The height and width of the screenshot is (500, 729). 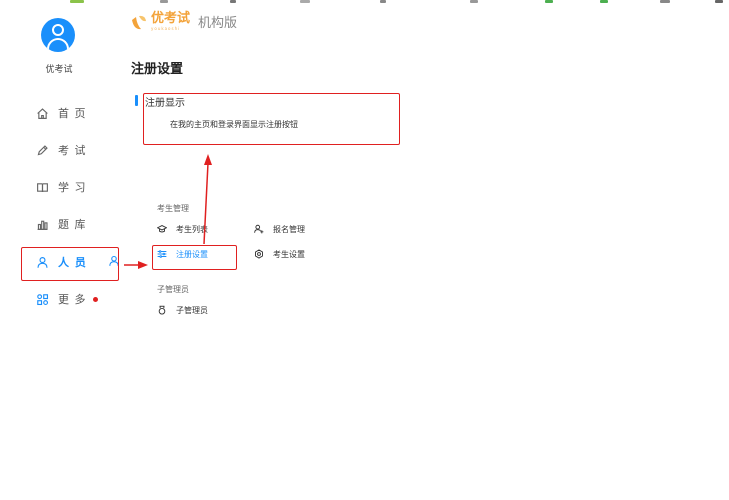 I want to click on menu-item-examinee-list: 考生列表, so click(x=182, y=229).